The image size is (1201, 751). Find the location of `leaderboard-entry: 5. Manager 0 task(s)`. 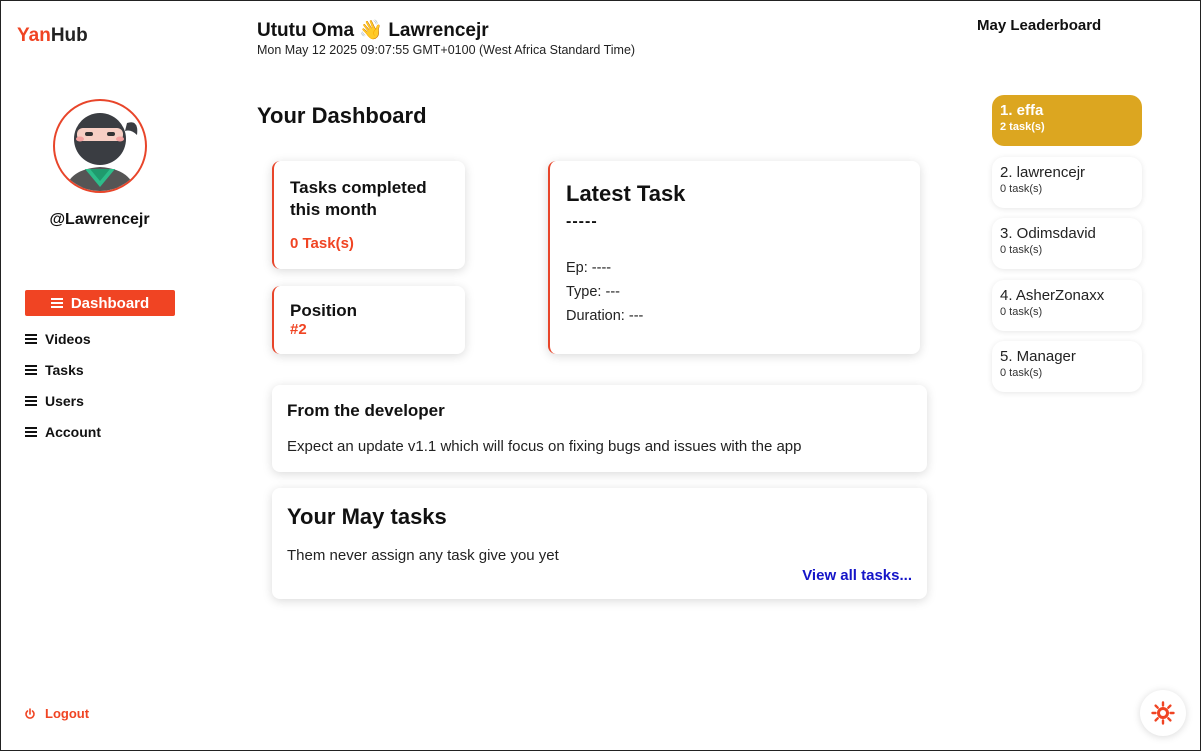

leaderboard-entry: 5. Manager 0 task(s) is located at coordinates (1067, 366).